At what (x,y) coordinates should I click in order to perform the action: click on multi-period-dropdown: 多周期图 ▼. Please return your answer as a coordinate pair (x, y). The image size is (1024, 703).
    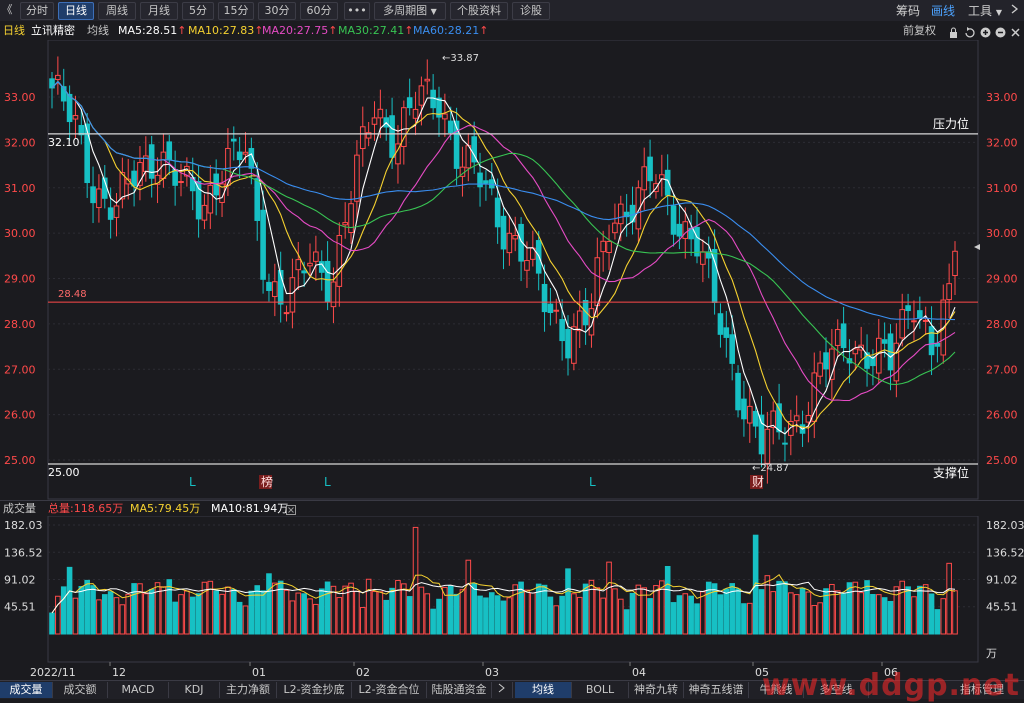
    Looking at the image, I should click on (410, 11).